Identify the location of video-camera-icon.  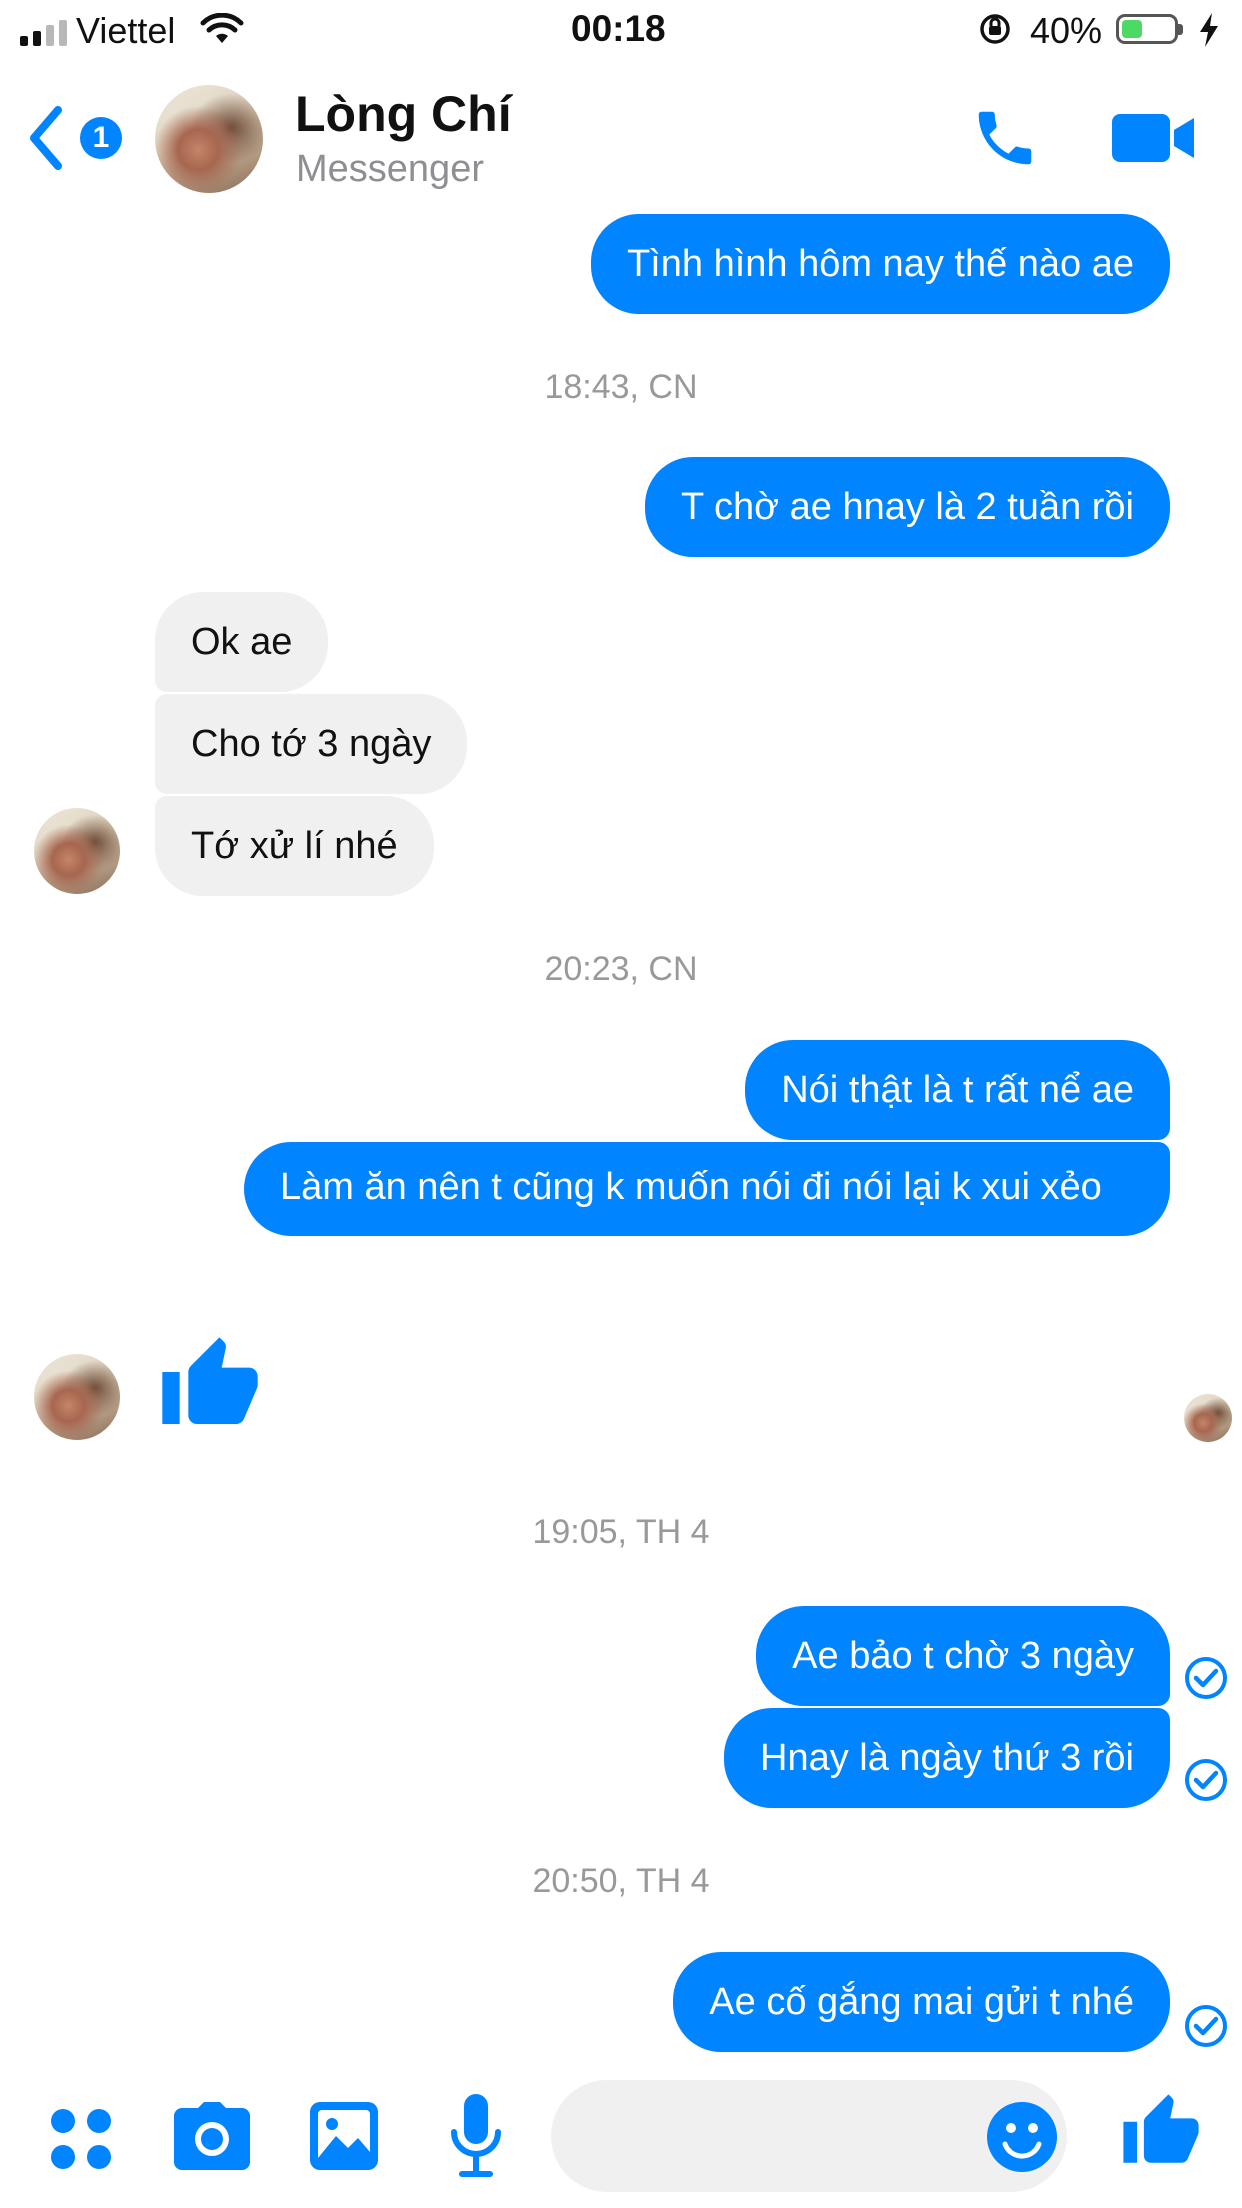
(1154, 138).